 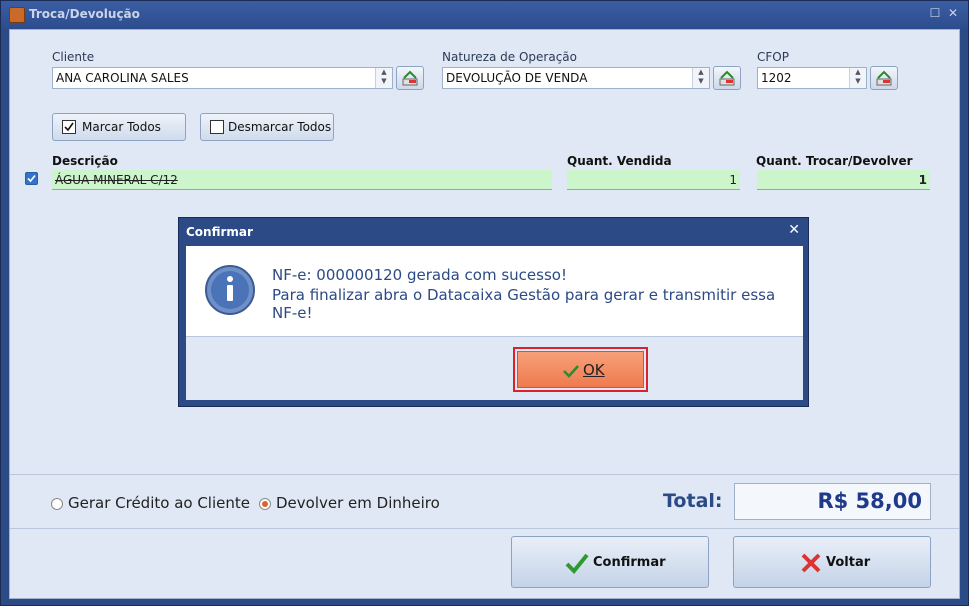 What do you see at coordinates (383, 78) in the screenshot?
I see `cliente-spin-icon: ▲ ▼` at bounding box center [383, 78].